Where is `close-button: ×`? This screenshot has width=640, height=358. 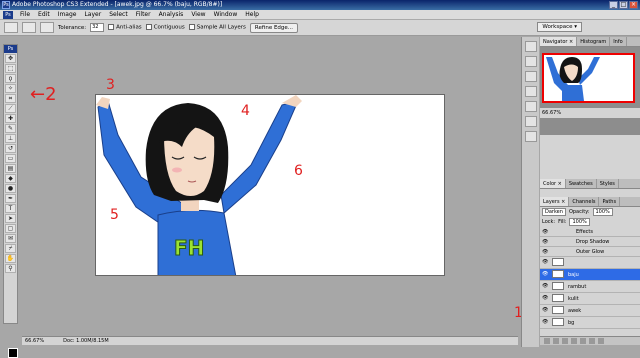 close-button: × is located at coordinates (633, 5).